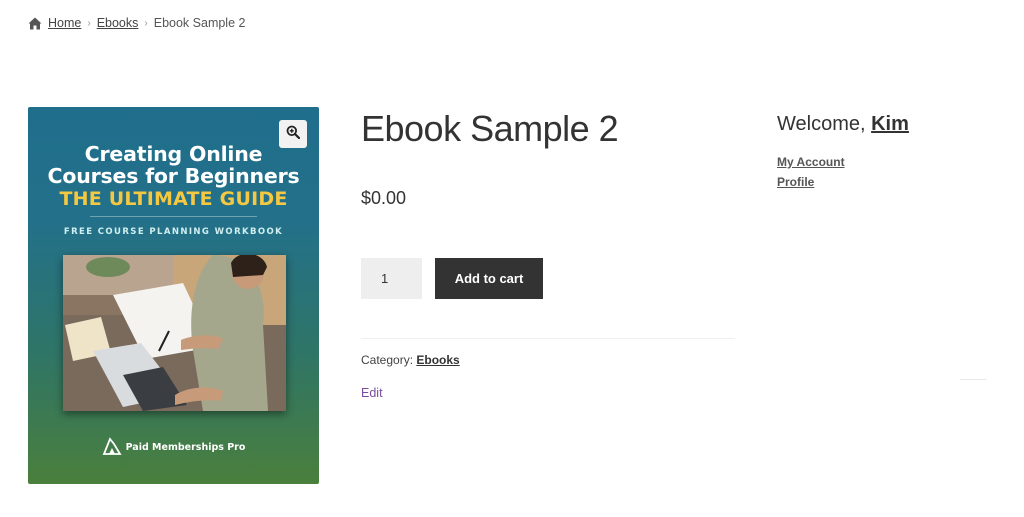  I want to click on meta-divider, so click(548, 338).